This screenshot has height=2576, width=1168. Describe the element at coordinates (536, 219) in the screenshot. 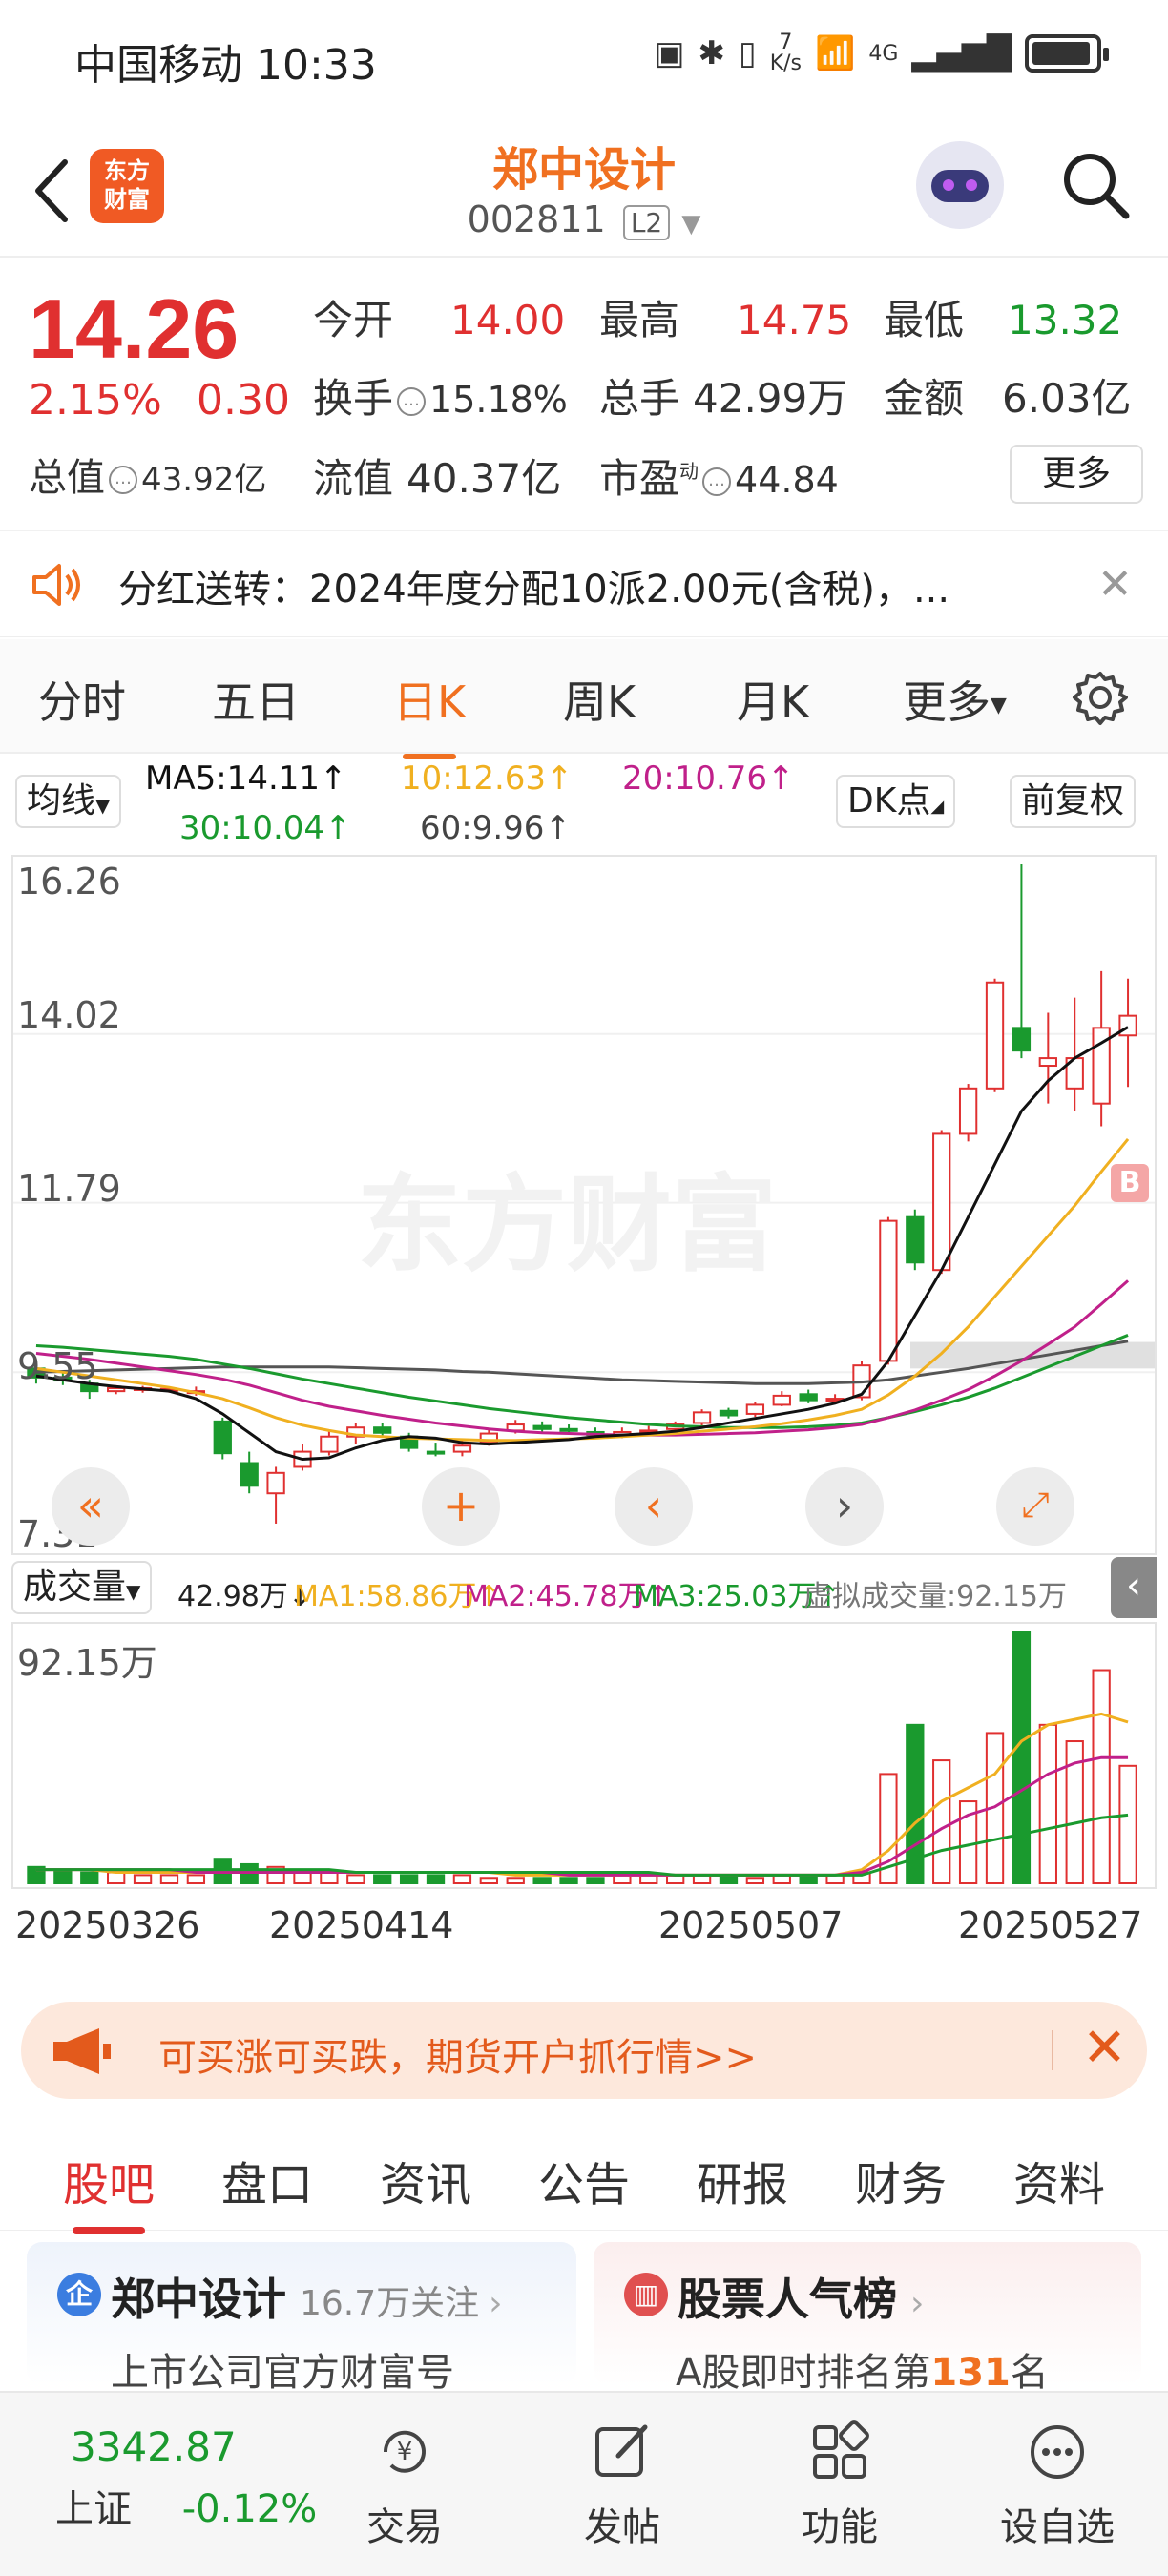

I see `stock-code: 002811` at that location.